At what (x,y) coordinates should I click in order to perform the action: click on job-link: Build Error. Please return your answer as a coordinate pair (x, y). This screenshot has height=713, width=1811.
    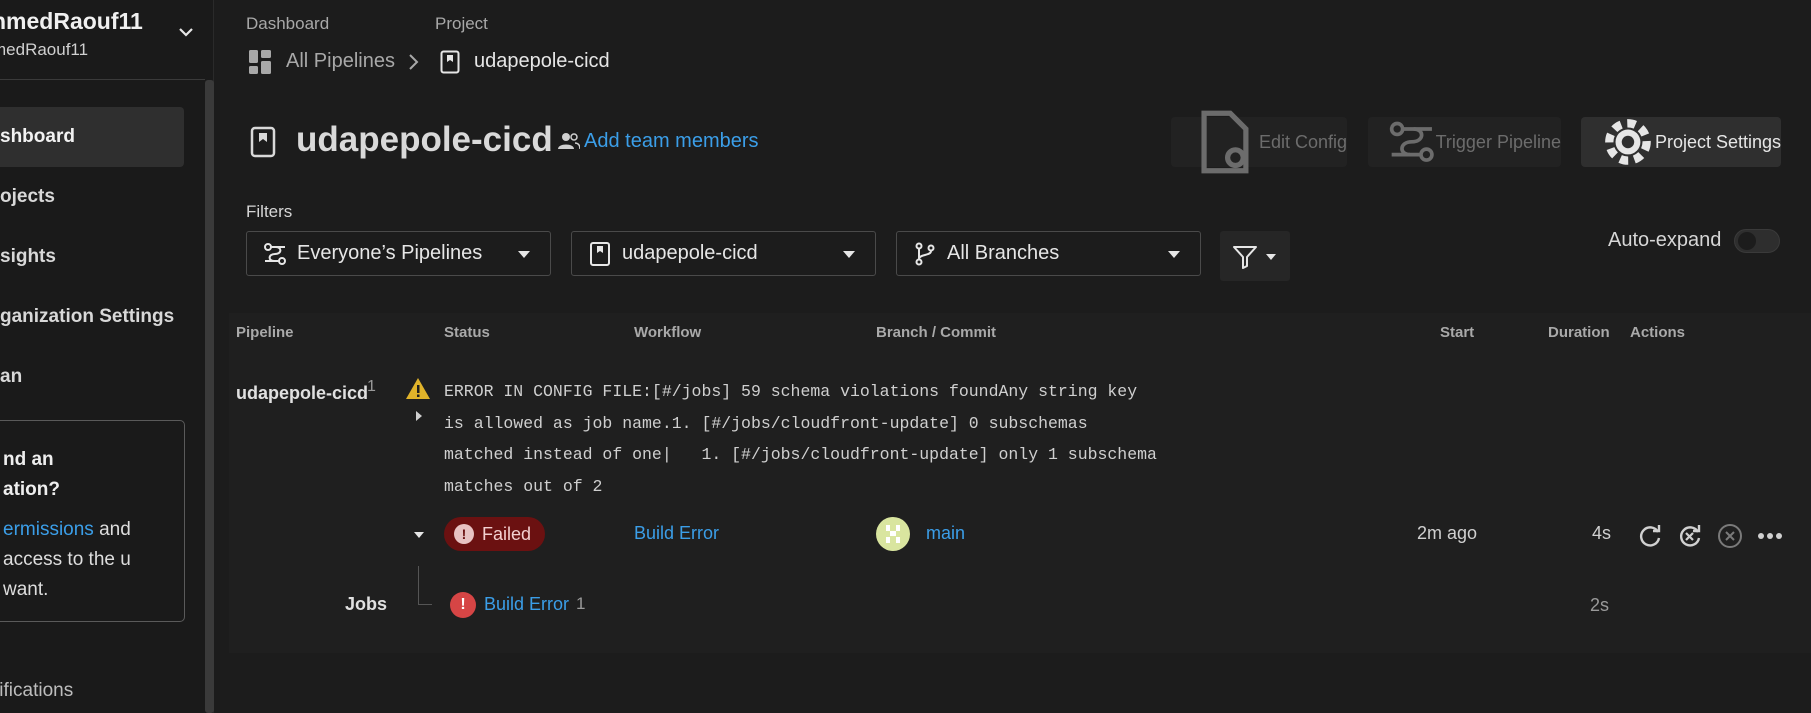
    Looking at the image, I should click on (526, 604).